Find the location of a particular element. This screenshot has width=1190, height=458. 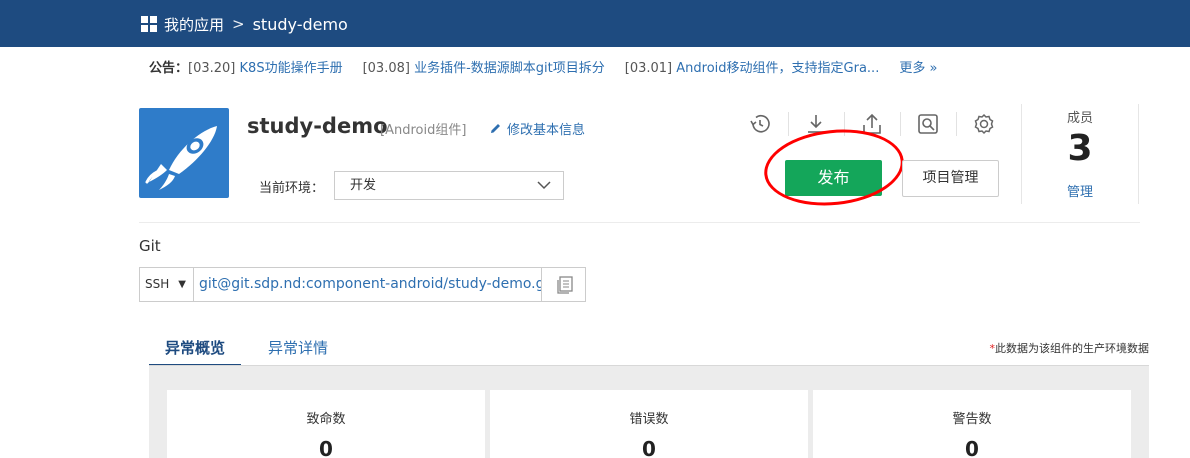

stat-title: 警告数 is located at coordinates (972, 419).